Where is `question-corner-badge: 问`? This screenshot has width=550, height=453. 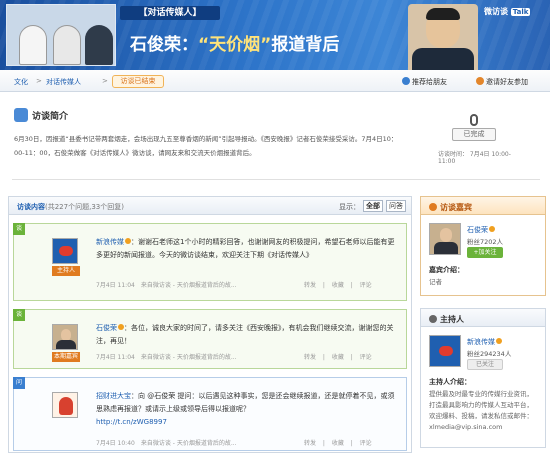
question-corner-badge: 问 is located at coordinates (19, 383).